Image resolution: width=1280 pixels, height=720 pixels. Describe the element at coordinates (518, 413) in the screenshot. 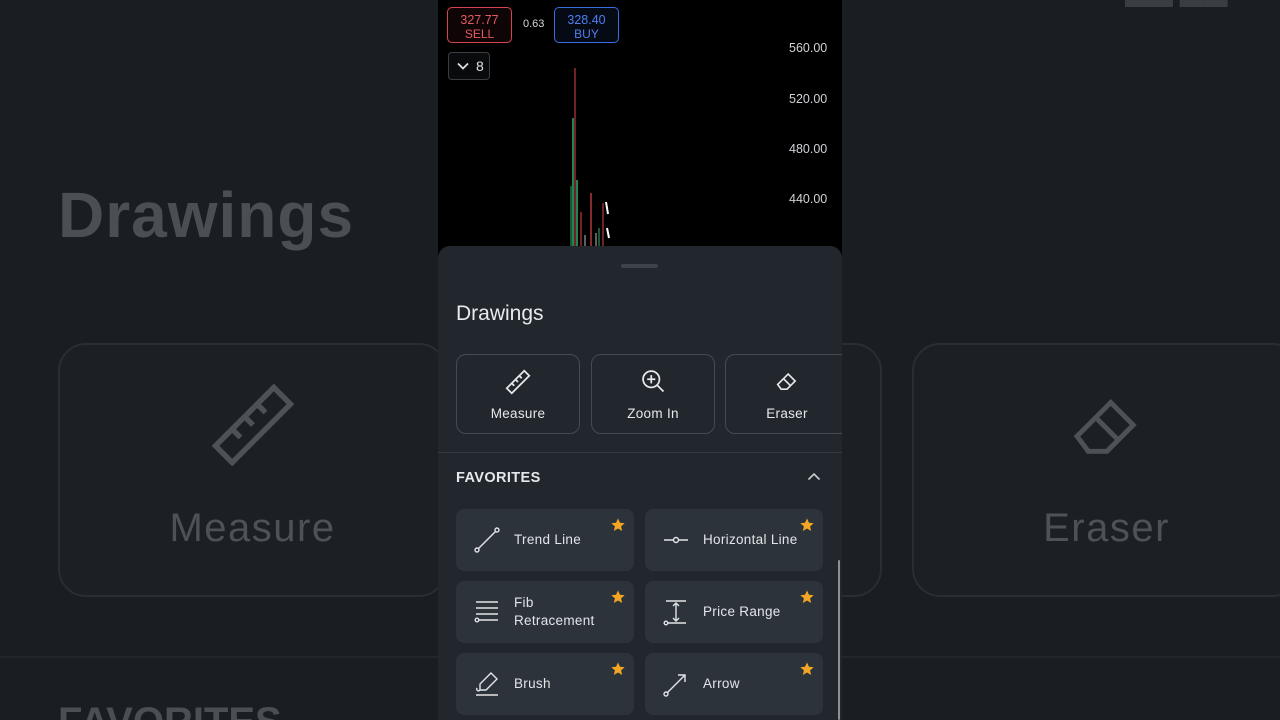

I see `measure-label: Measure` at that location.